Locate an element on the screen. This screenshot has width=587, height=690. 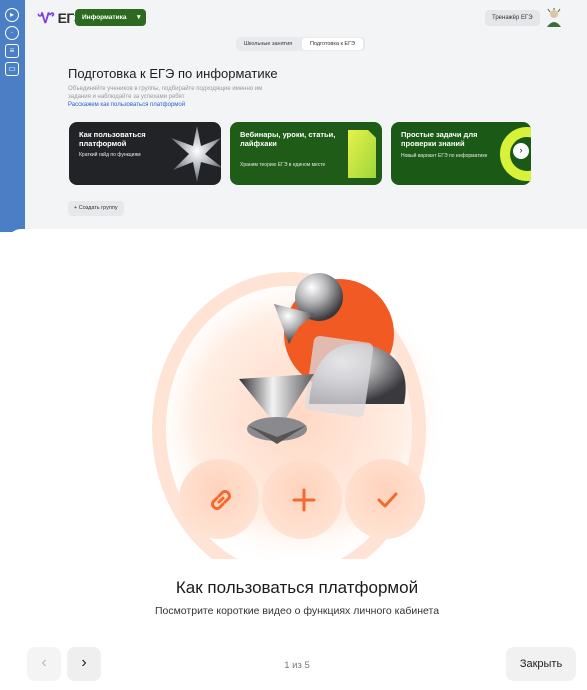
card-subtitle: Храним теорию ЕГЭ в едином месте is located at coordinates (283, 165).